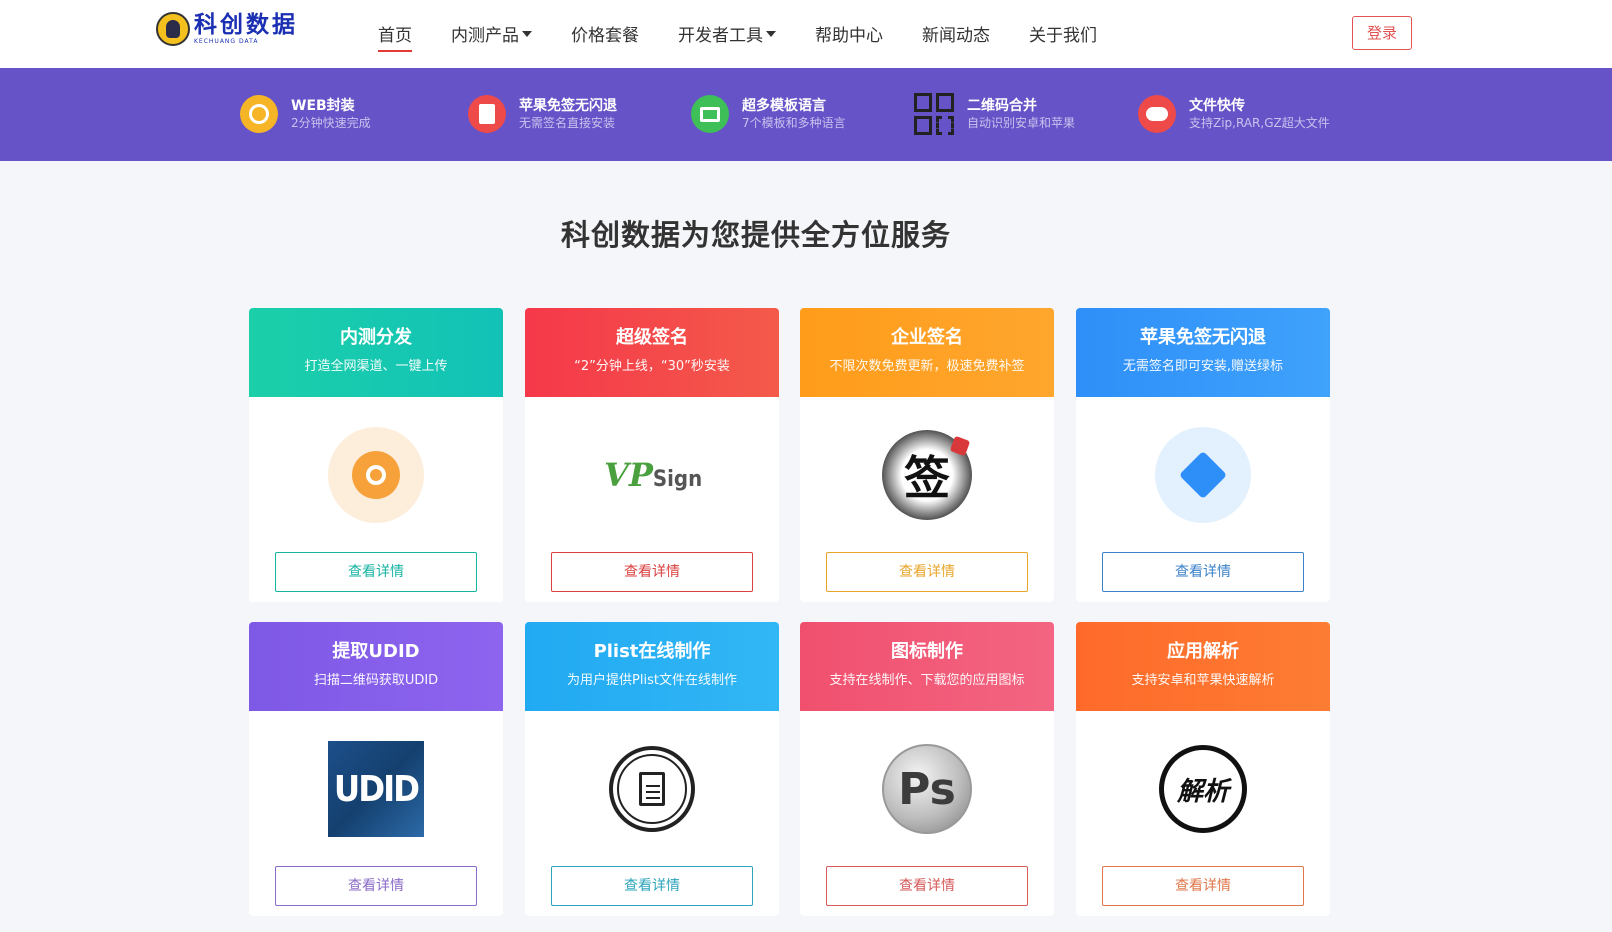  I want to click on feature-web-wrap: WEB封装 2分钟快速完成, so click(305, 114).